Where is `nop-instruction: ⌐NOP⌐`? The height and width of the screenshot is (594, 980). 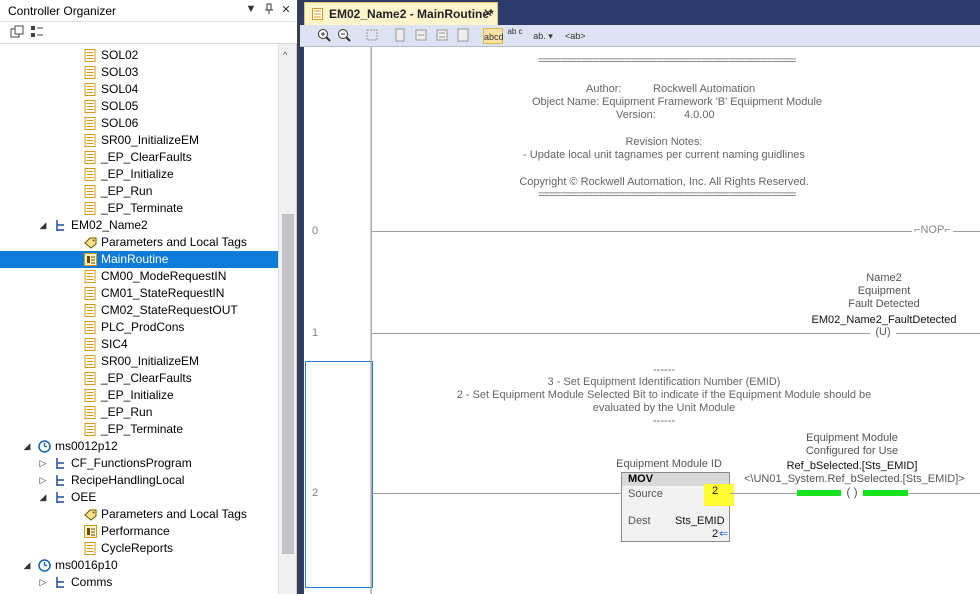
nop-instruction: ⌐NOP⌐ is located at coordinates (932, 230).